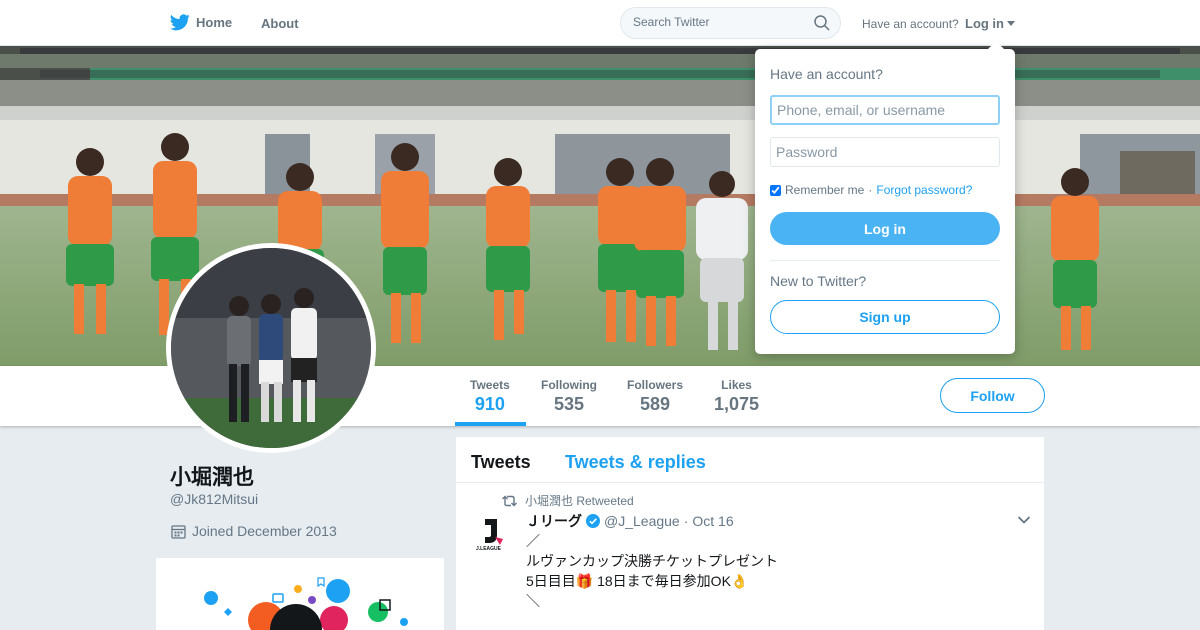  What do you see at coordinates (736, 385) in the screenshot?
I see `stat-likes-label: Likes` at bounding box center [736, 385].